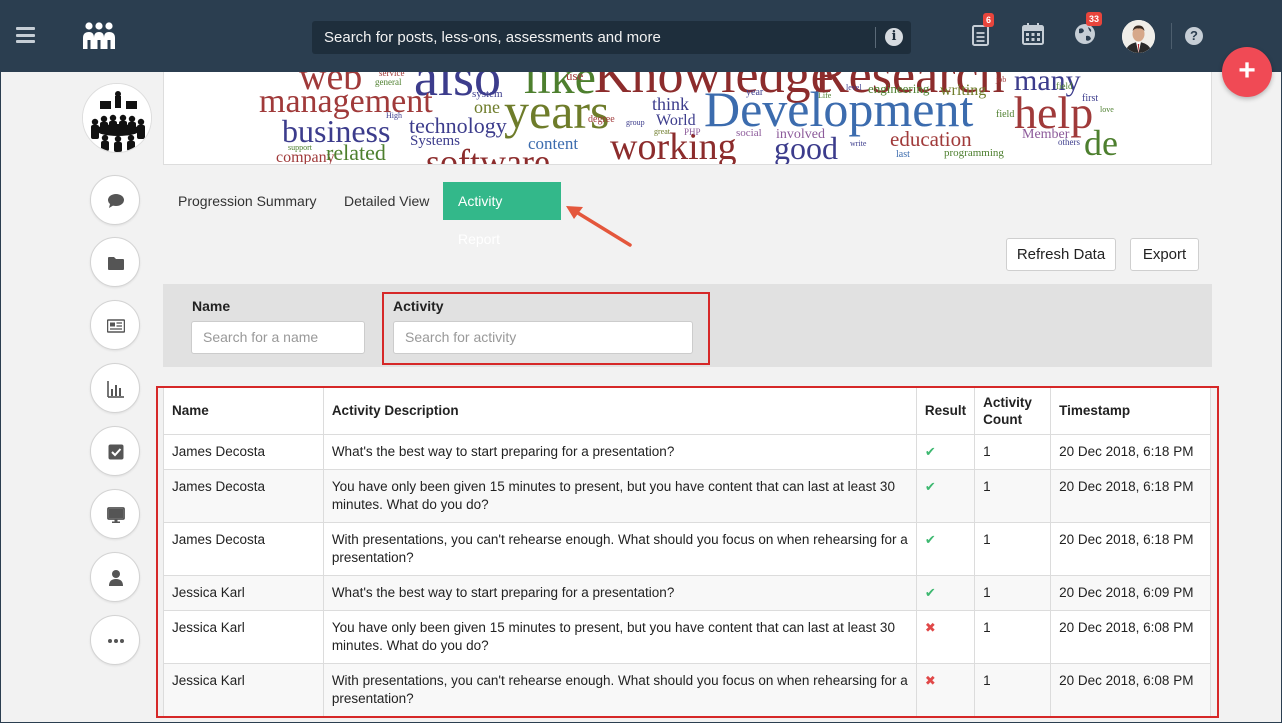 Image resolution: width=1282 pixels, height=723 pixels. I want to click on documents-badge: 6, so click(989, 20).